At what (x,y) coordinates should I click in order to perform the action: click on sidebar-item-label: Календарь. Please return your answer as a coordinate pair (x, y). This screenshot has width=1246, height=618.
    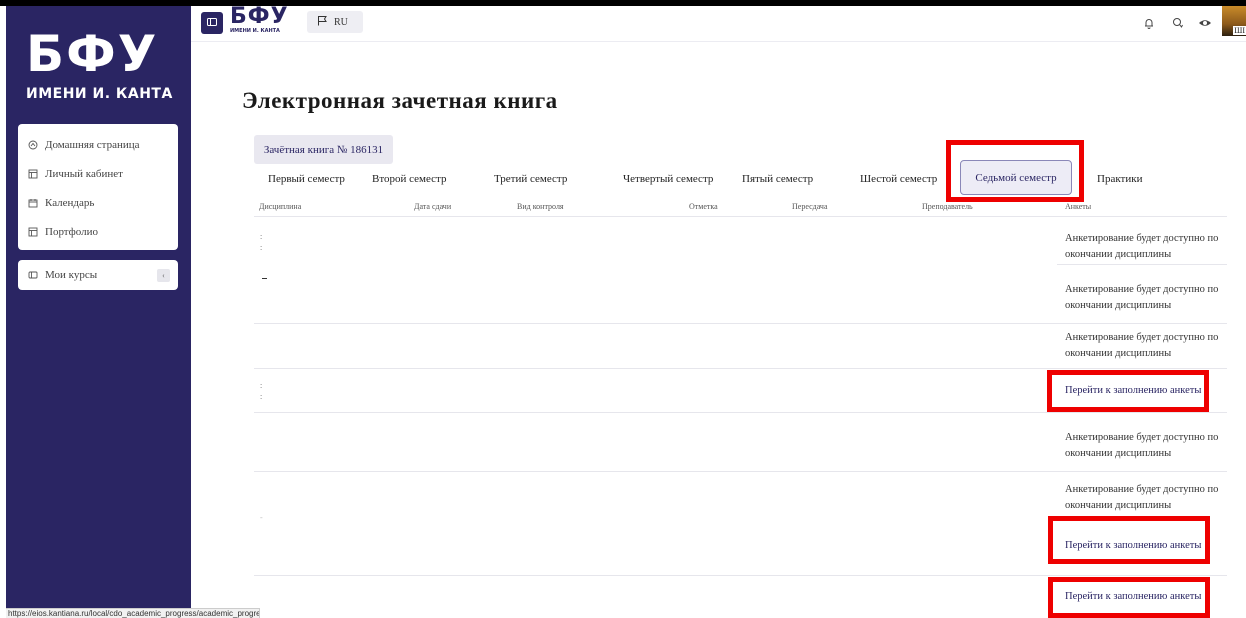
    Looking at the image, I should click on (70, 202).